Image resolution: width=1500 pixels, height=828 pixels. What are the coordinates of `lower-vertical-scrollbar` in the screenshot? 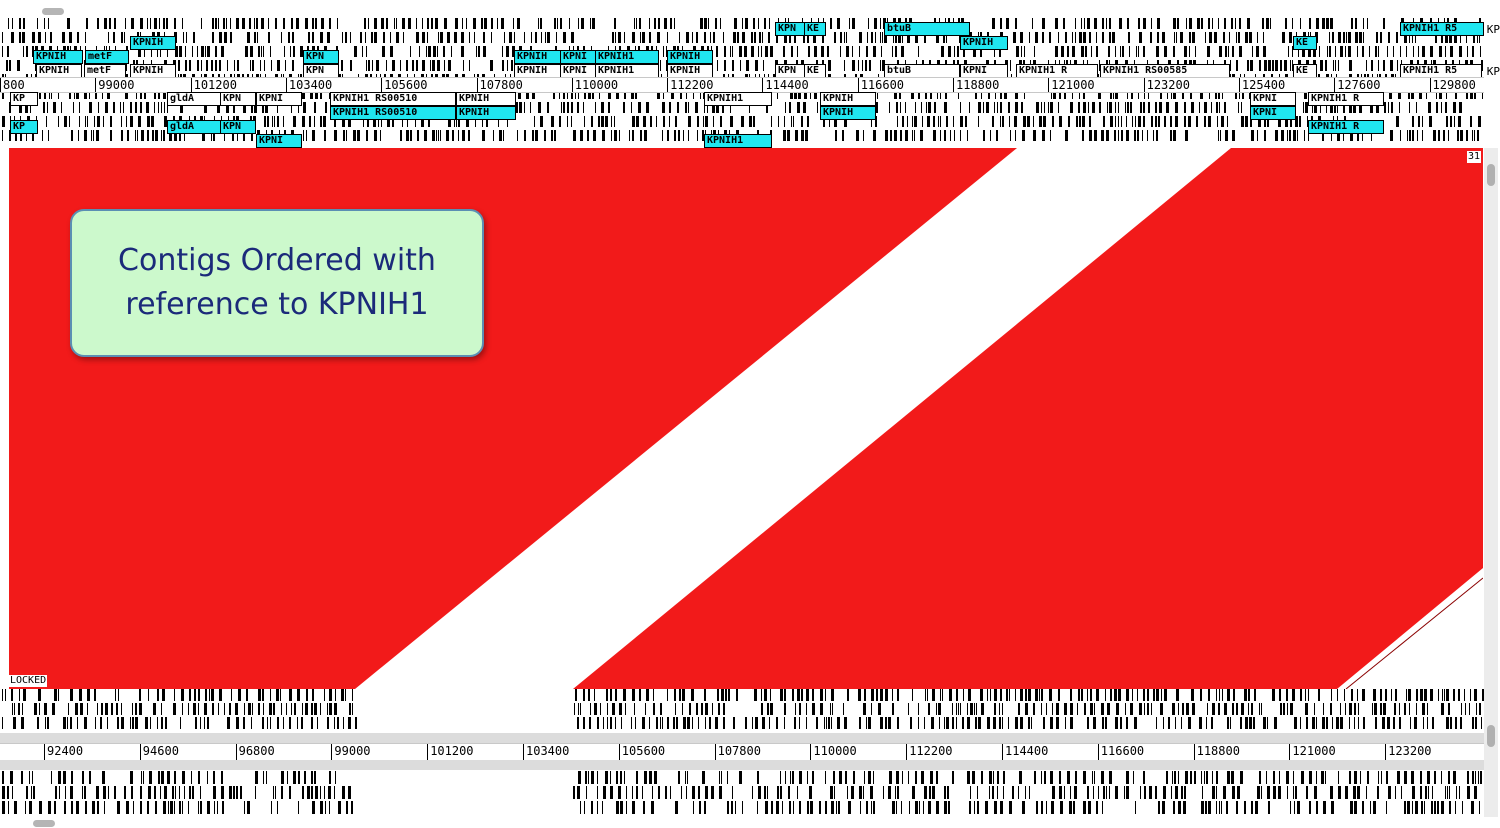 It's located at (1491, 753).